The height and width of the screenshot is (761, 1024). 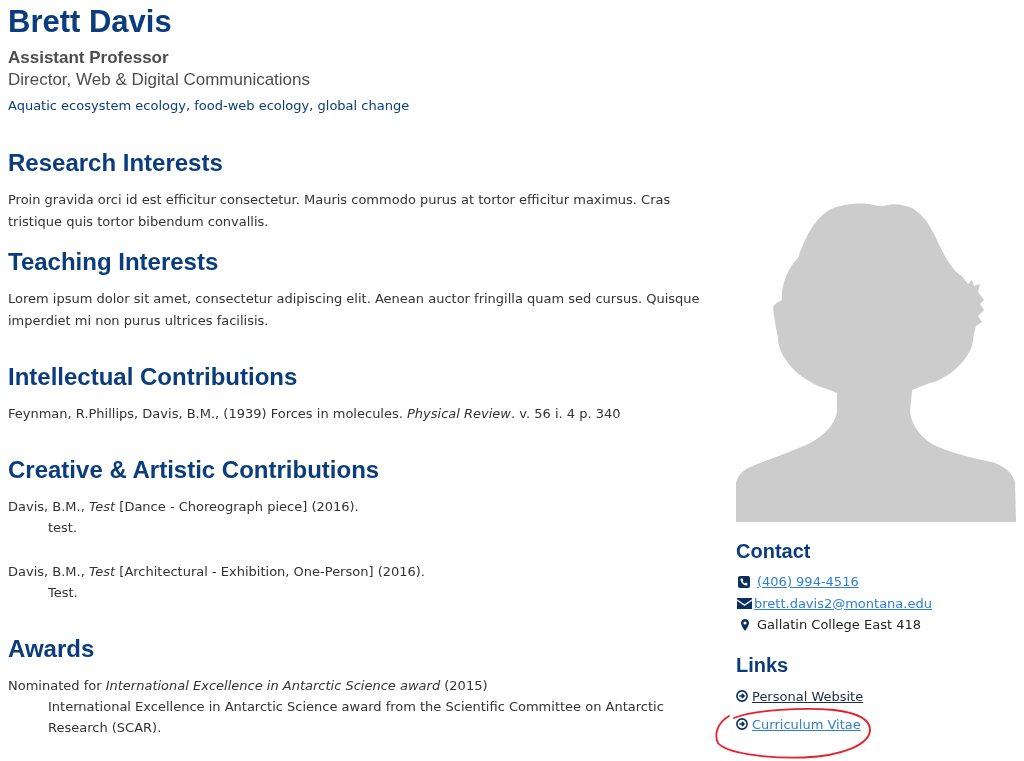 I want to click on address-text: Gallatin College East 418, so click(x=839, y=625).